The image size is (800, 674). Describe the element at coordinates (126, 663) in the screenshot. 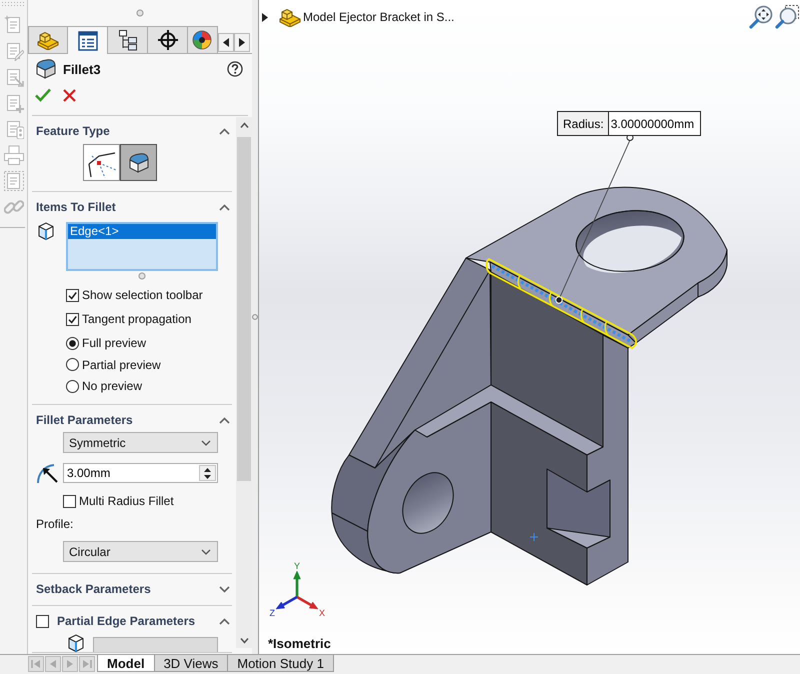

I see `tab: Model` at that location.